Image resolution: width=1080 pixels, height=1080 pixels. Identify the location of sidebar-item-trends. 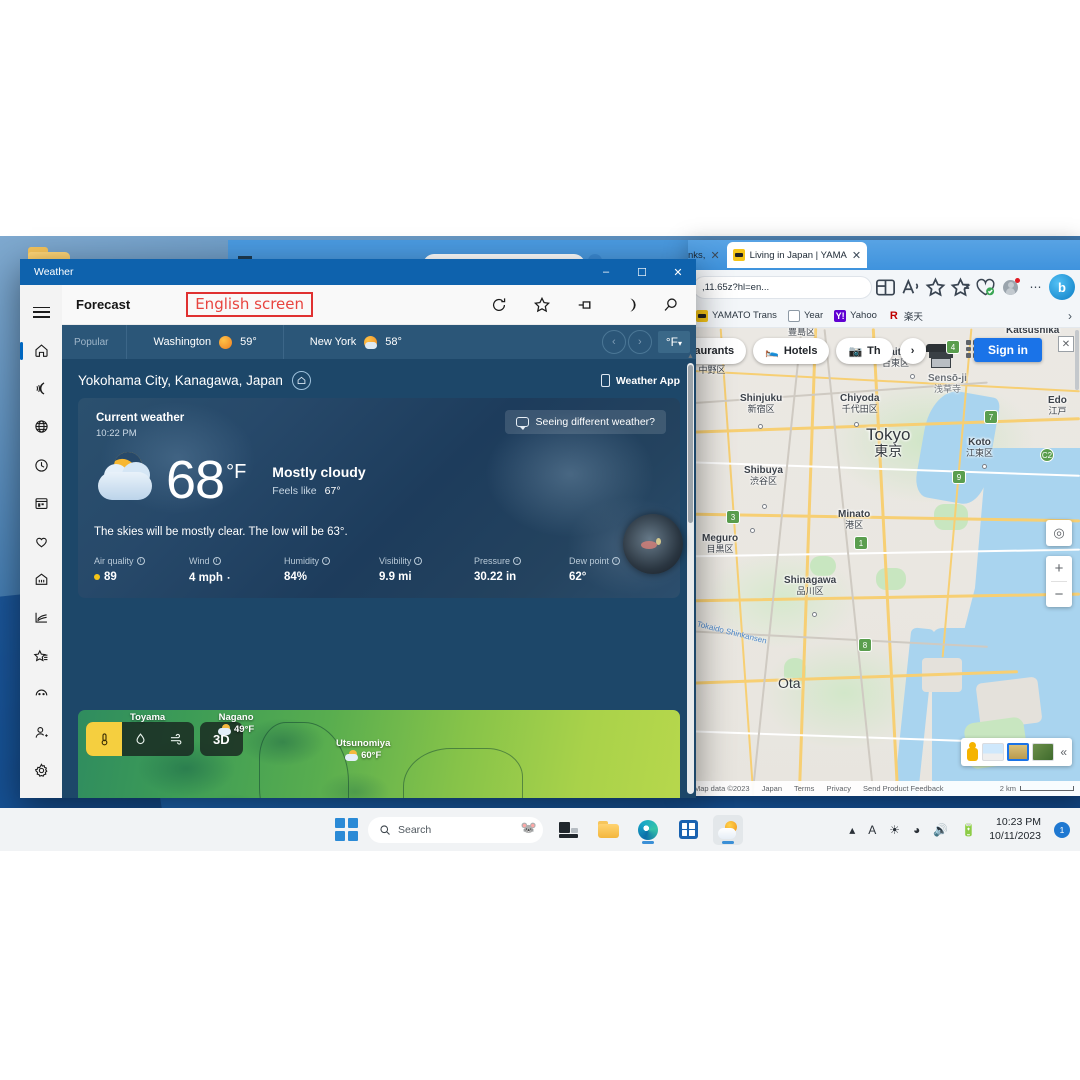
(41, 618).